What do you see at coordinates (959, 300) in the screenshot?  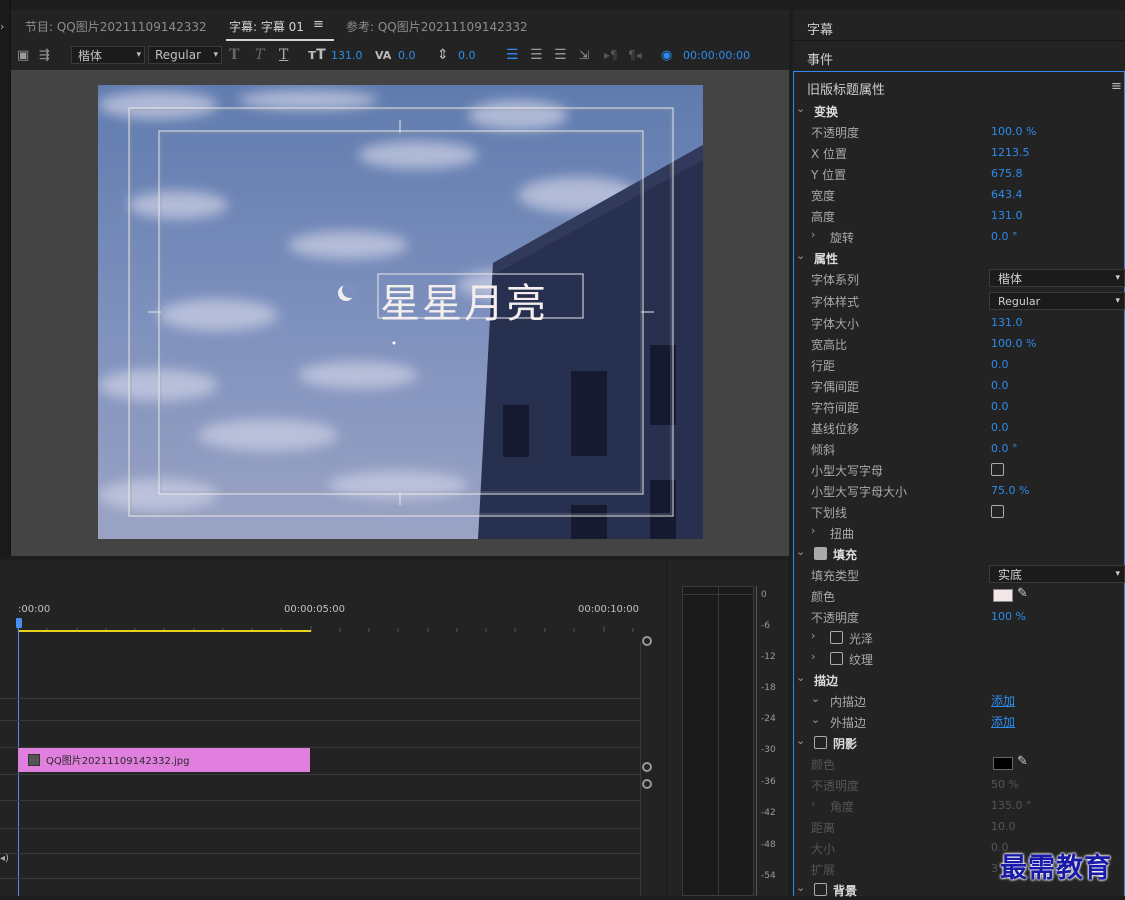 I see `prop-font-style: 字体样式 Regular ▾` at bounding box center [959, 300].